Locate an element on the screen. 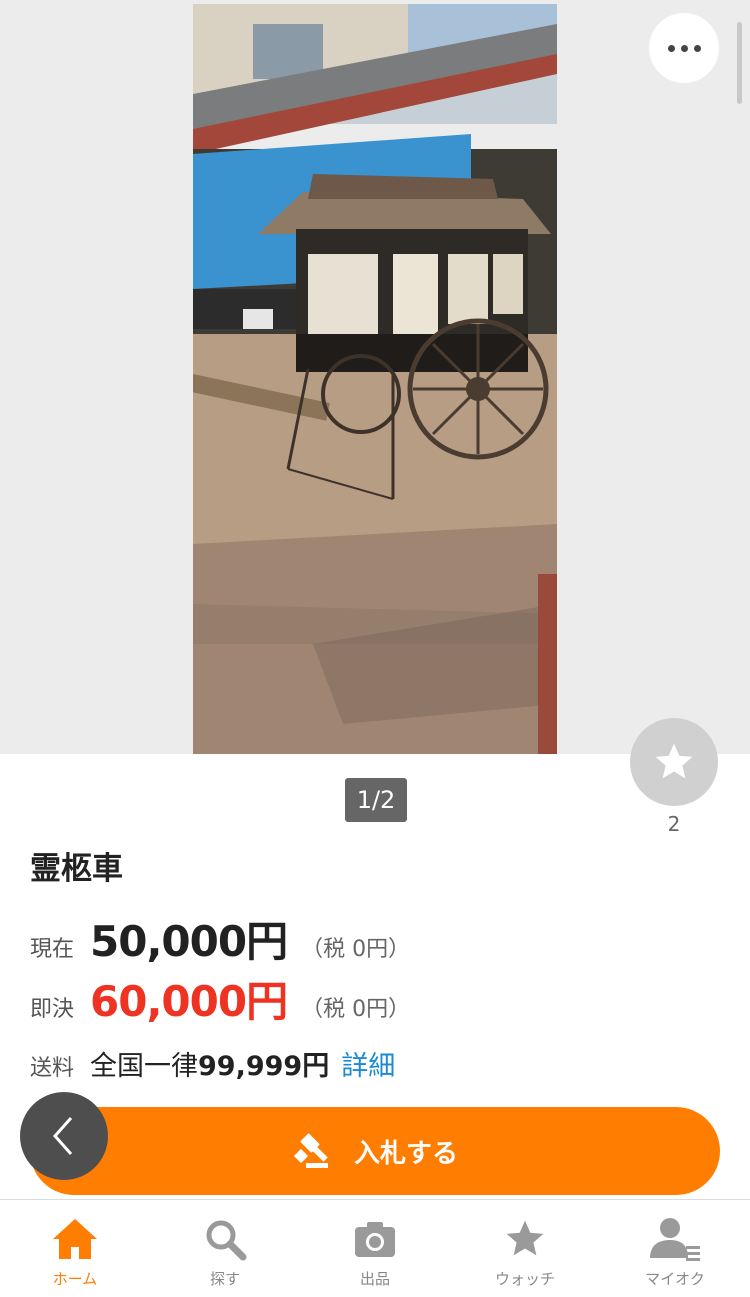 This screenshot has height=1297, width=750. bid-button: 入札する is located at coordinates (375, 1151).